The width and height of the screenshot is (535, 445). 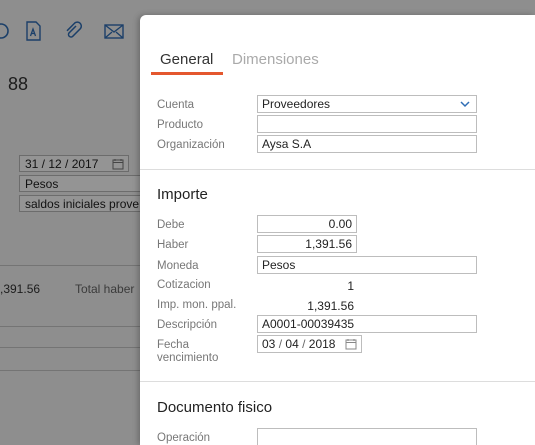 I want to click on fecha-label-line1: Fecha, so click(x=173, y=345).